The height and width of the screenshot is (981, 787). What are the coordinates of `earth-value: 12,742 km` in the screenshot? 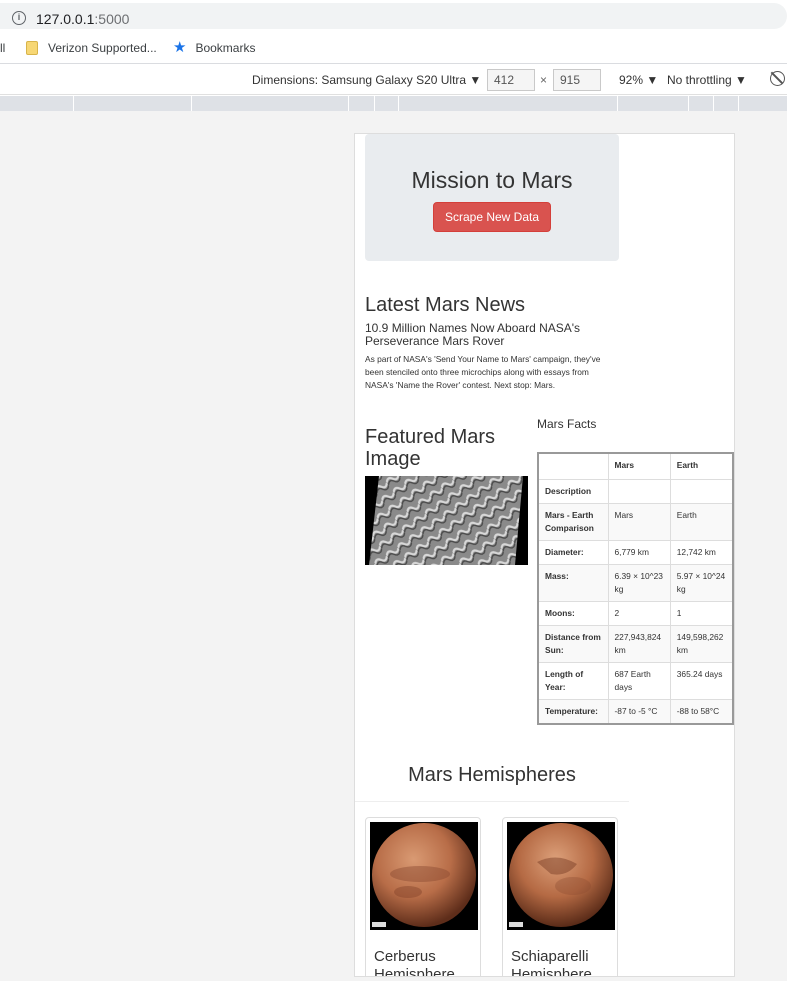 It's located at (701, 552).